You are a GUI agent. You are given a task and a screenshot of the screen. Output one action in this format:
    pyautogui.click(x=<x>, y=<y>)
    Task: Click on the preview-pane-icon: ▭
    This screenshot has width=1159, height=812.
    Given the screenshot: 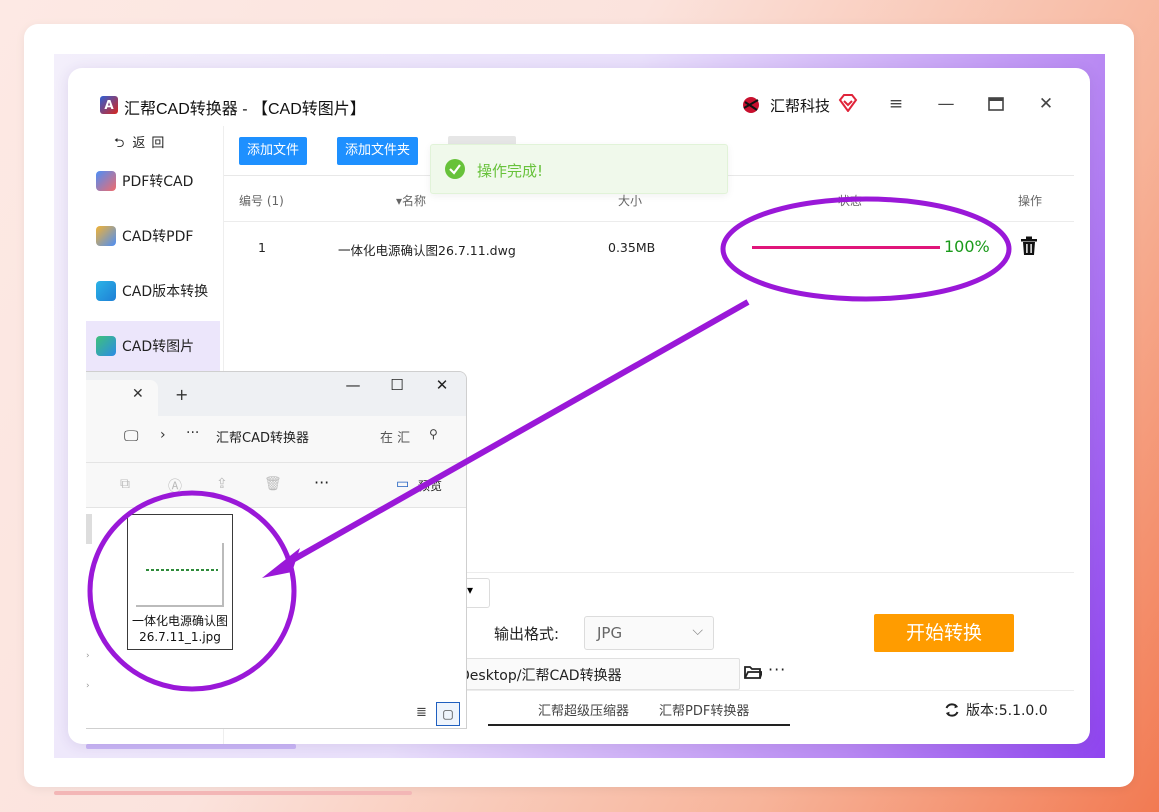 What is the action you would take?
    pyautogui.click(x=403, y=484)
    